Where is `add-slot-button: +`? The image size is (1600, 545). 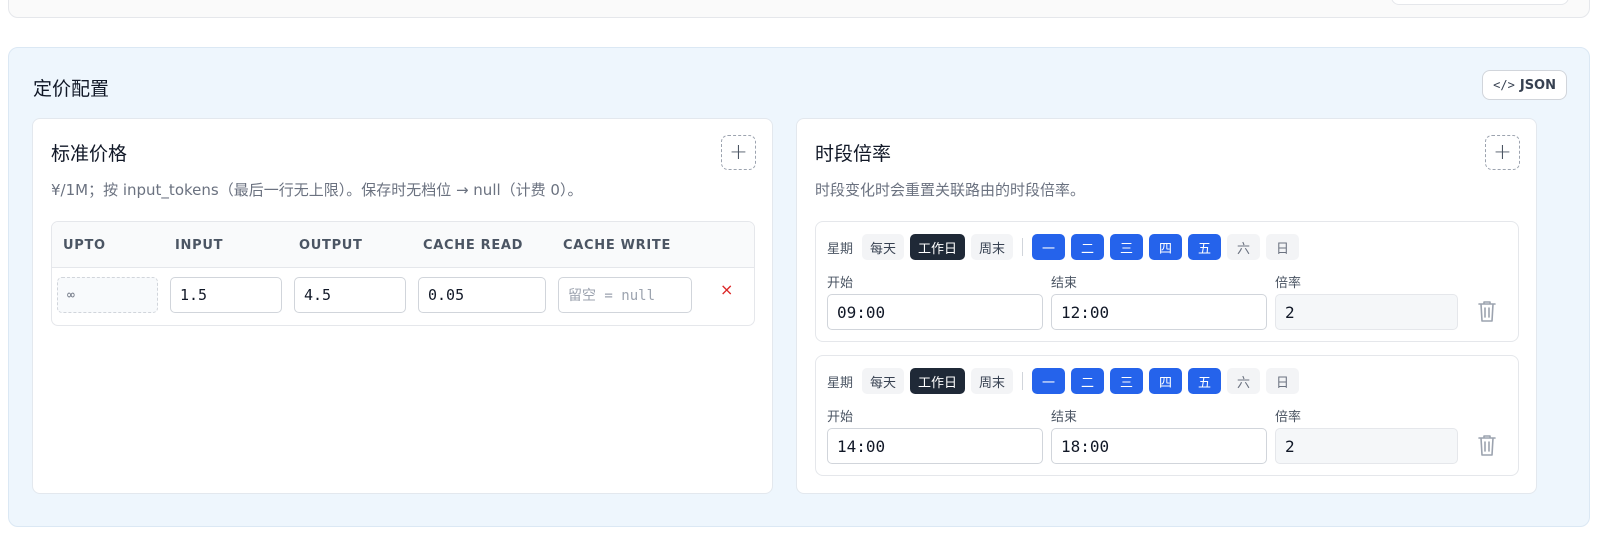 add-slot-button: + is located at coordinates (1502, 152).